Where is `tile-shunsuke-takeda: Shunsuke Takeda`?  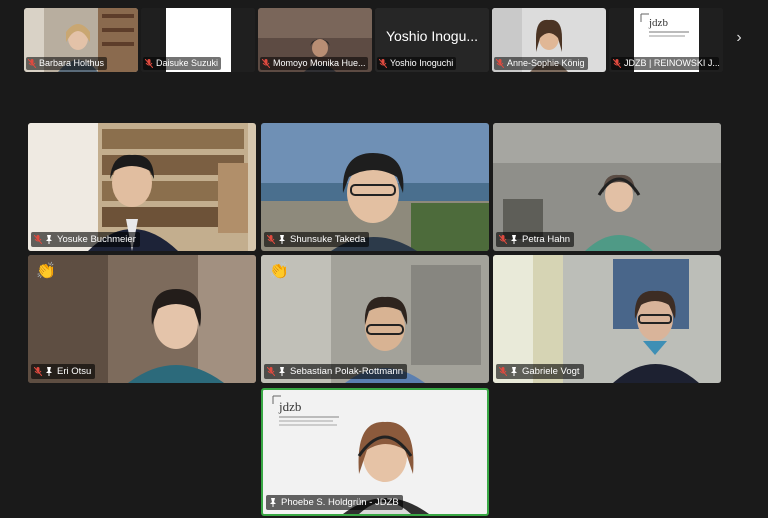 tile-shunsuke-takeda: Shunsuke Takeda is located at coordinates (375, 187).